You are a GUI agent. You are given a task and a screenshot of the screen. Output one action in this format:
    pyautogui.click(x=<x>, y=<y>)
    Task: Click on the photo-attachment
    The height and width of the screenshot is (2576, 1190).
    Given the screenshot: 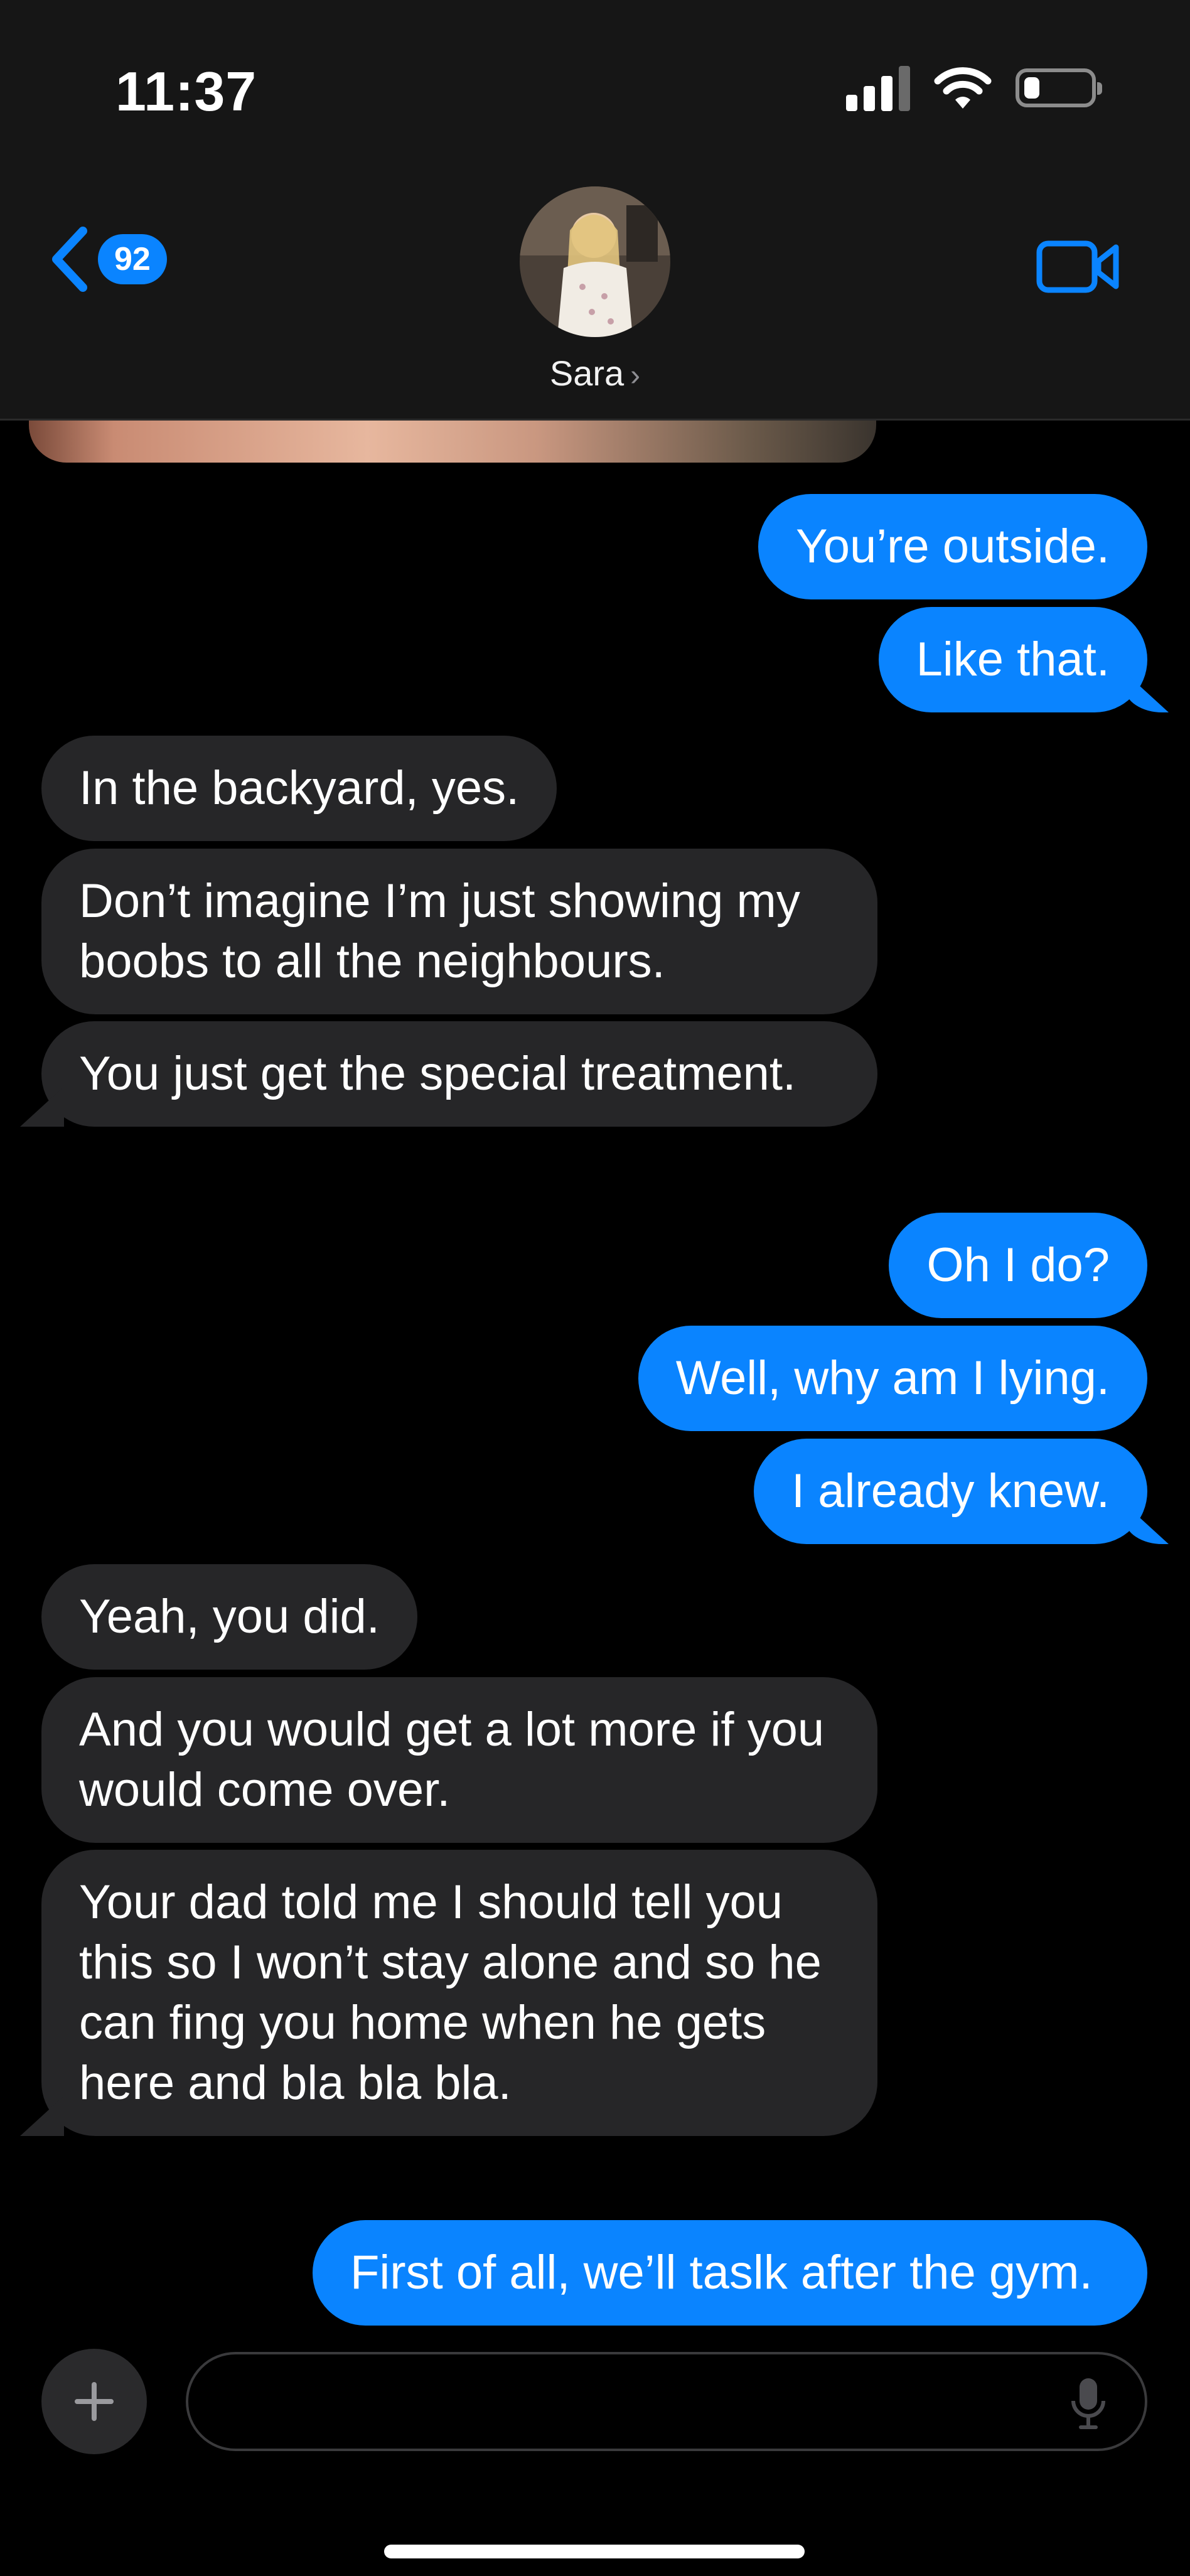 What is the action you would take?
    pyautogui.click(x=453, y=441)
    